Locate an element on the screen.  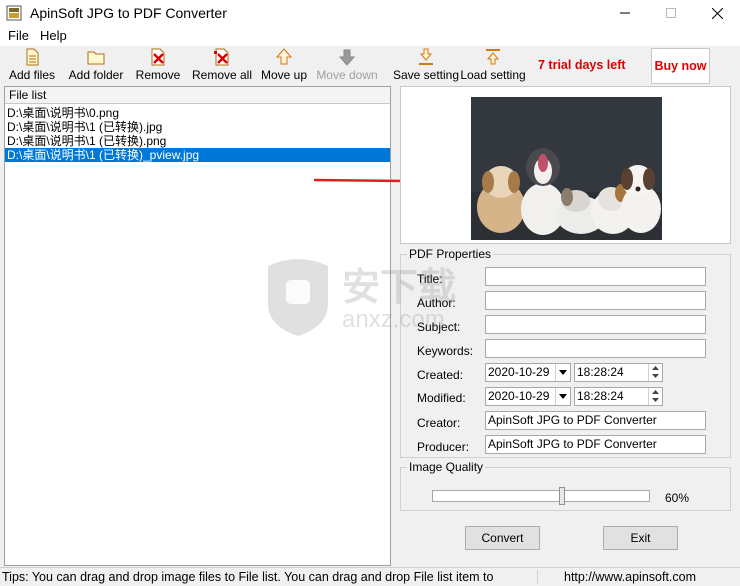
buy-now-button: Buy now is located at coordinates (680, 66).